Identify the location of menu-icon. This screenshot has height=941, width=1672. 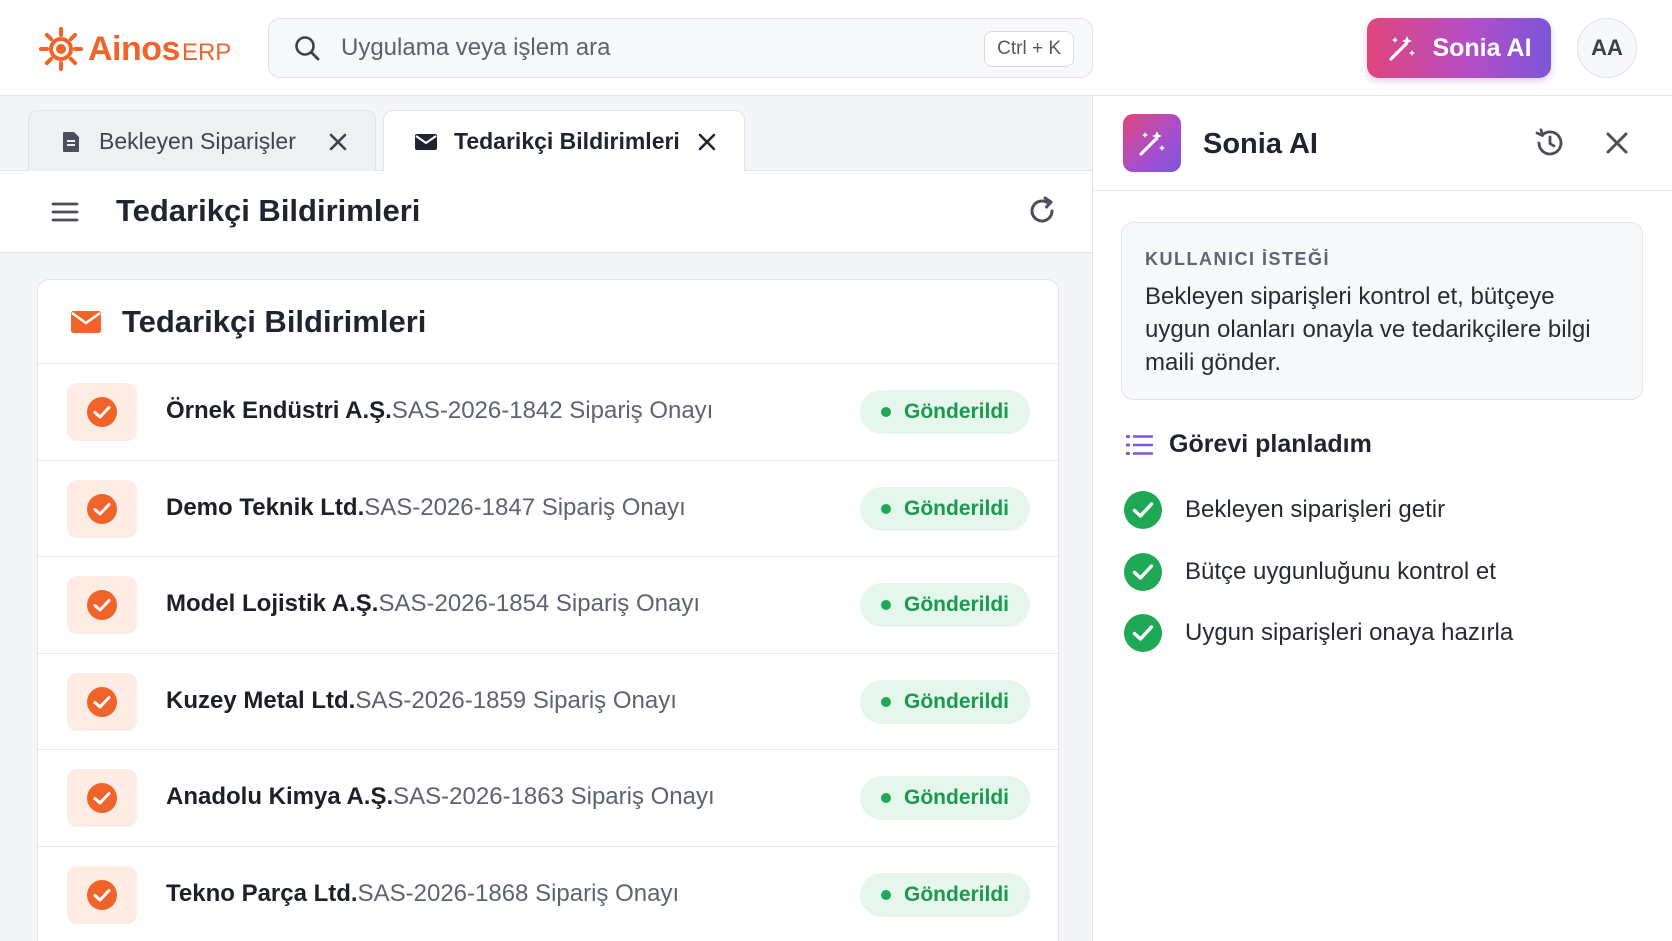
(65, 212).